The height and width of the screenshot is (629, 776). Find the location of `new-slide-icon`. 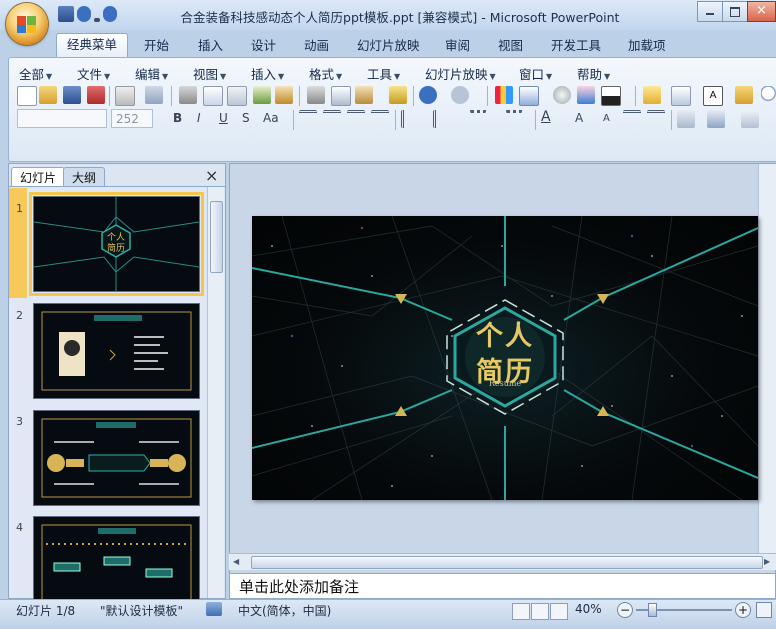

new-slide-icon is located at coordinates (652, 95).